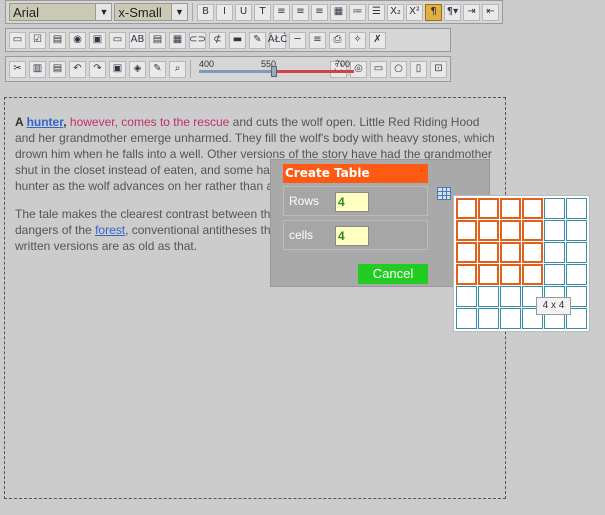 This screenshot has height=515, width=605. What do you see at coordinates (77, 40) in the screenshot?
I see `radio-button: ◉` at bounding box center [77, 40].